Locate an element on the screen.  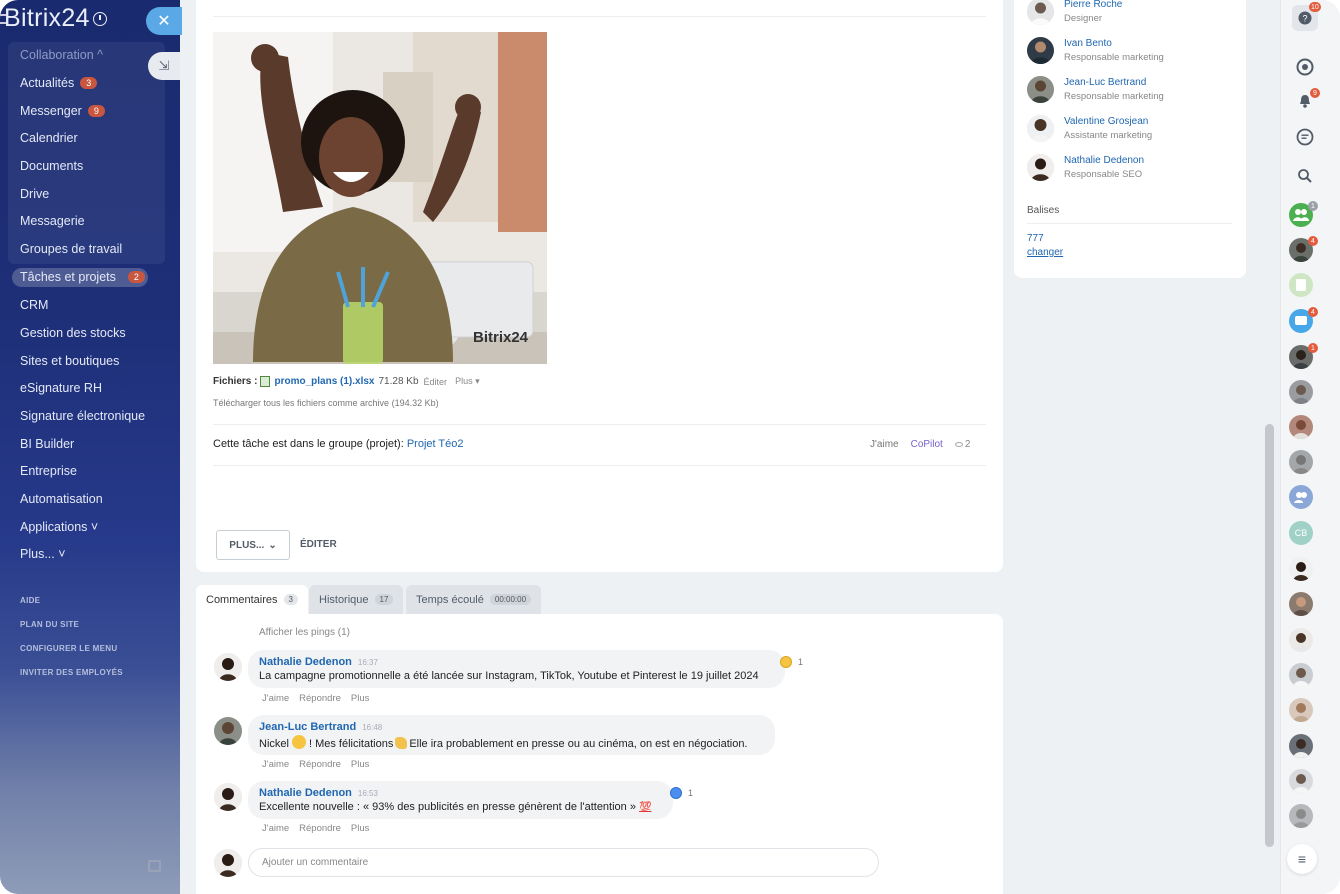
chat-avatar-initials: CB is located at coordinates (1301, 533).